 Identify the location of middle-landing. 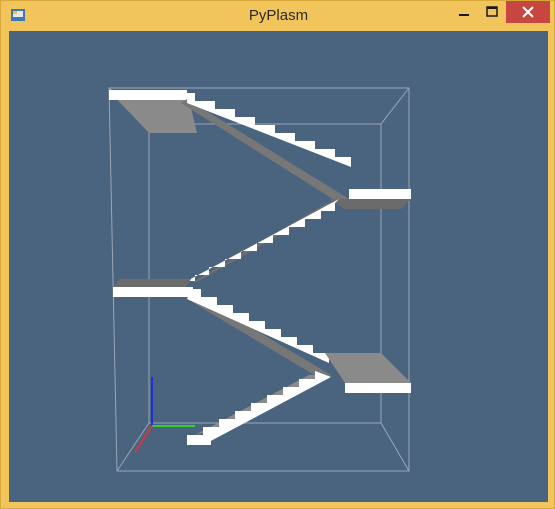
(153, 288).